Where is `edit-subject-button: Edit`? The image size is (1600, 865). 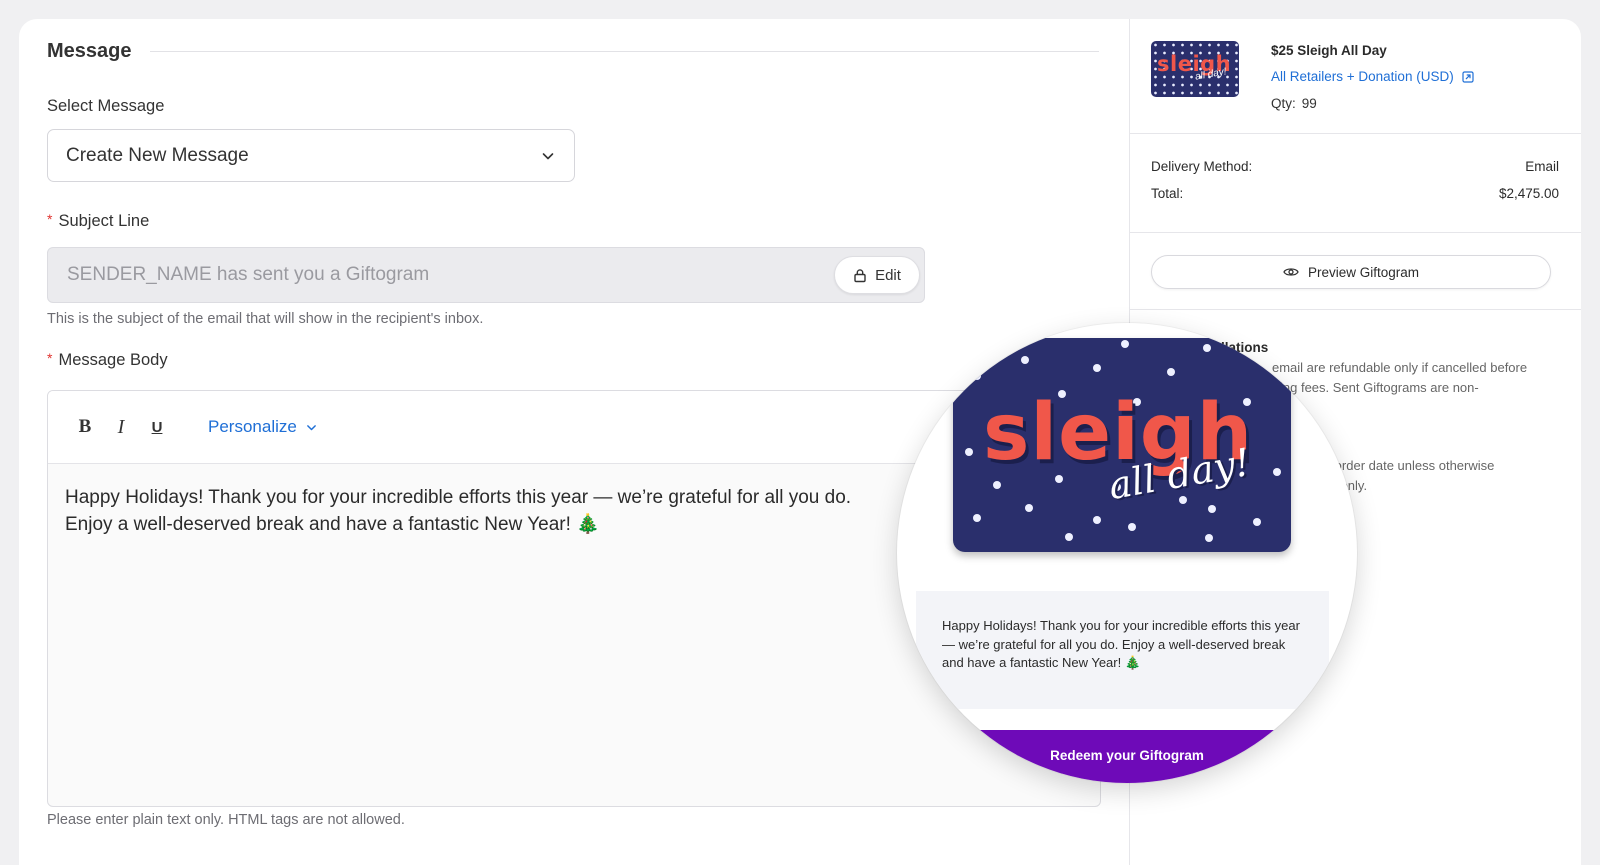
edit-subject-button: Edit is located at coordinates (877, 275).